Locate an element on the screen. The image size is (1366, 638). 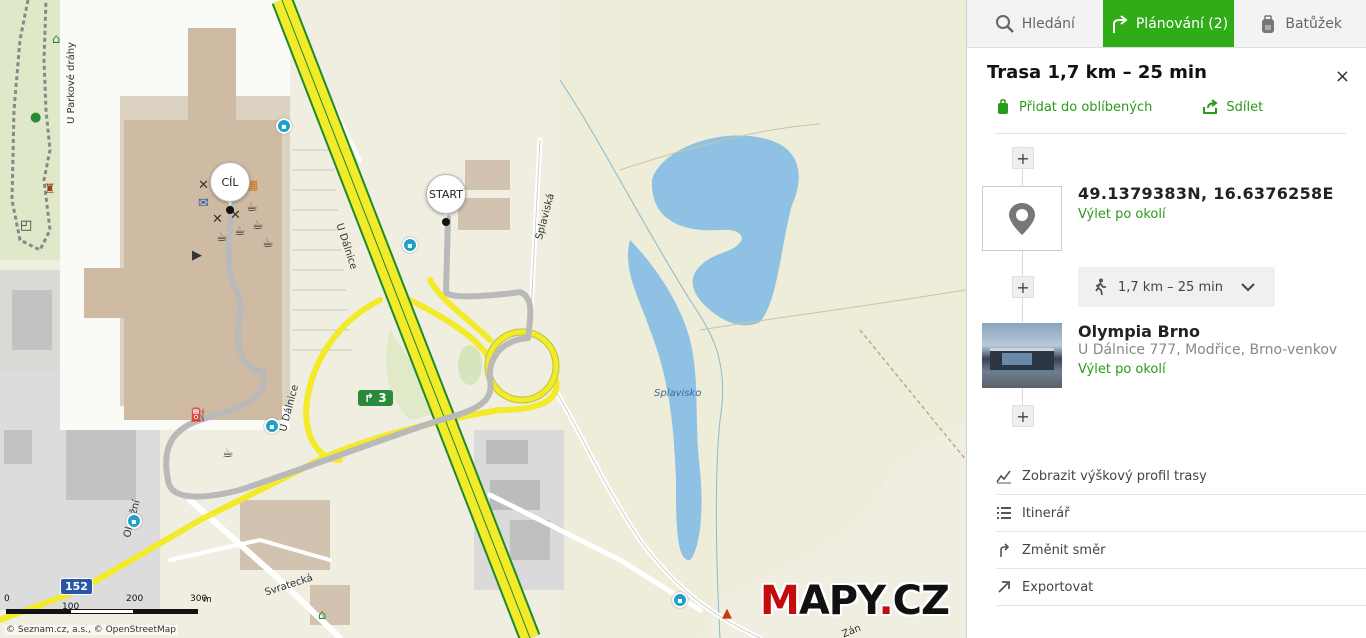
stop-start: 49.1379383N, 16.6376258E Výlet po okolí is located at coordinates (1206, 203).